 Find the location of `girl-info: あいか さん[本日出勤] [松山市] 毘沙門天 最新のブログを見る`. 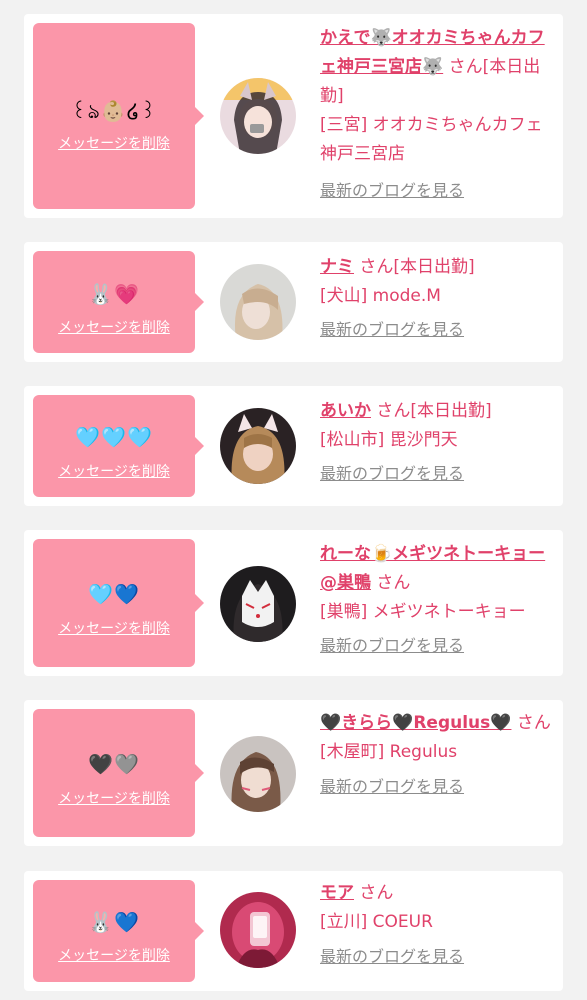

girl-info: あいか さん[本日出勤] [松山市] 毘沙門天 最新のブログを見る is located at coordinates (438, 441).